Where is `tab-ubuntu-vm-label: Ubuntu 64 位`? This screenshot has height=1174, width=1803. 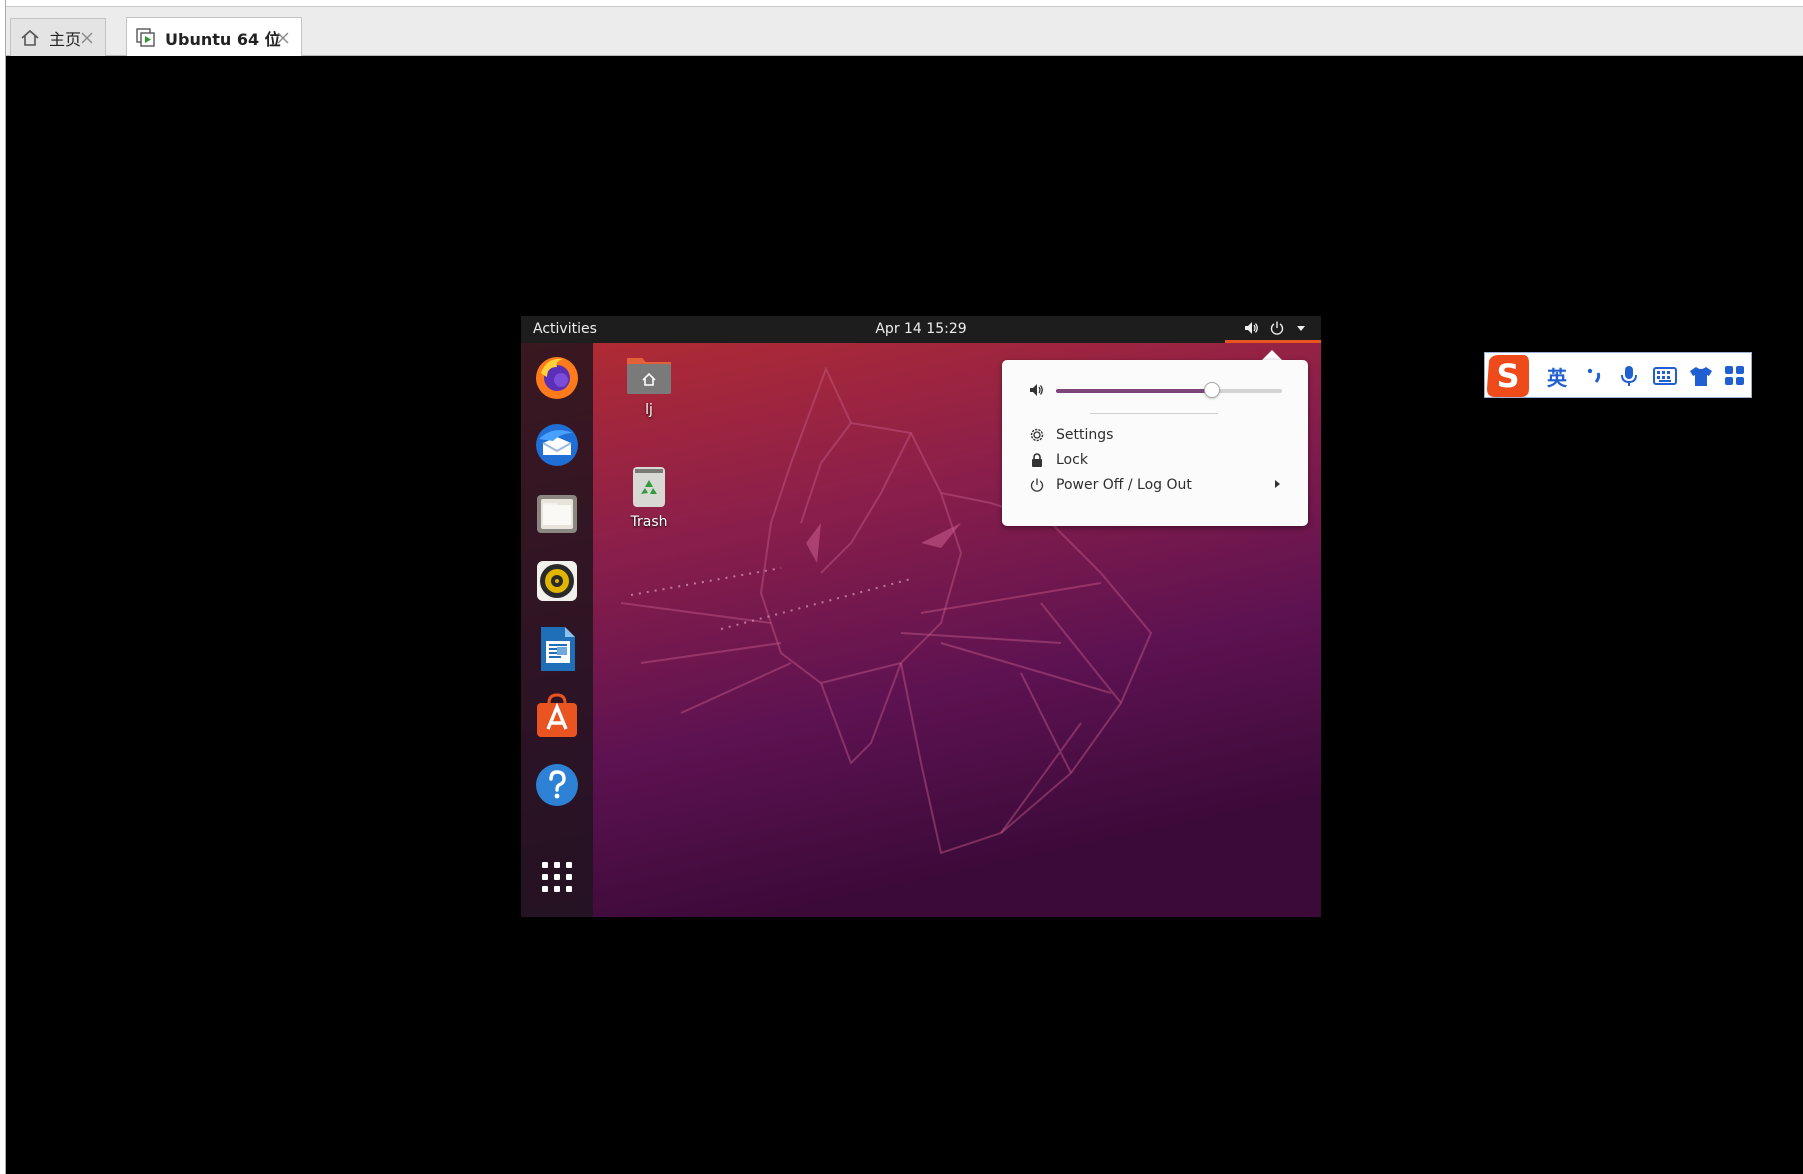 tab-ubuntu-vm-label: Ubuntu 64 位 is located at coordinates (223, 39).